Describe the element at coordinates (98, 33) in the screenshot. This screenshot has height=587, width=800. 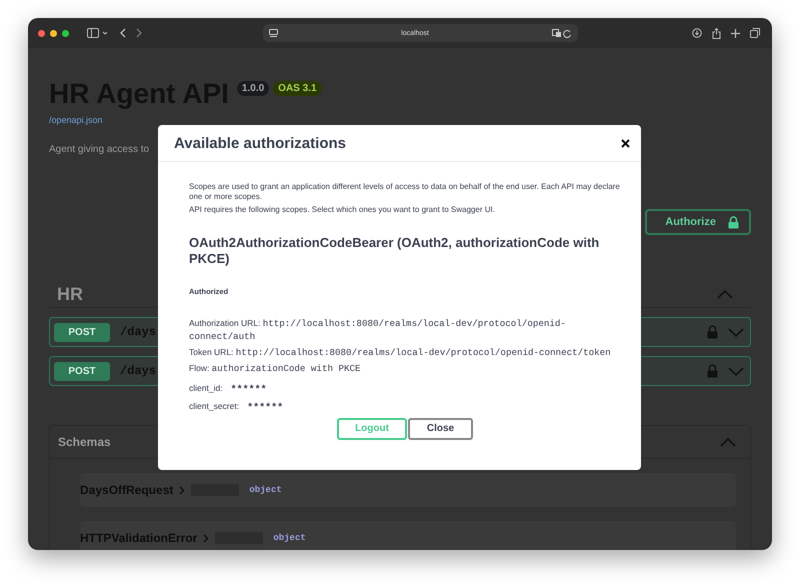
I see `sidebar-icon` at that location.